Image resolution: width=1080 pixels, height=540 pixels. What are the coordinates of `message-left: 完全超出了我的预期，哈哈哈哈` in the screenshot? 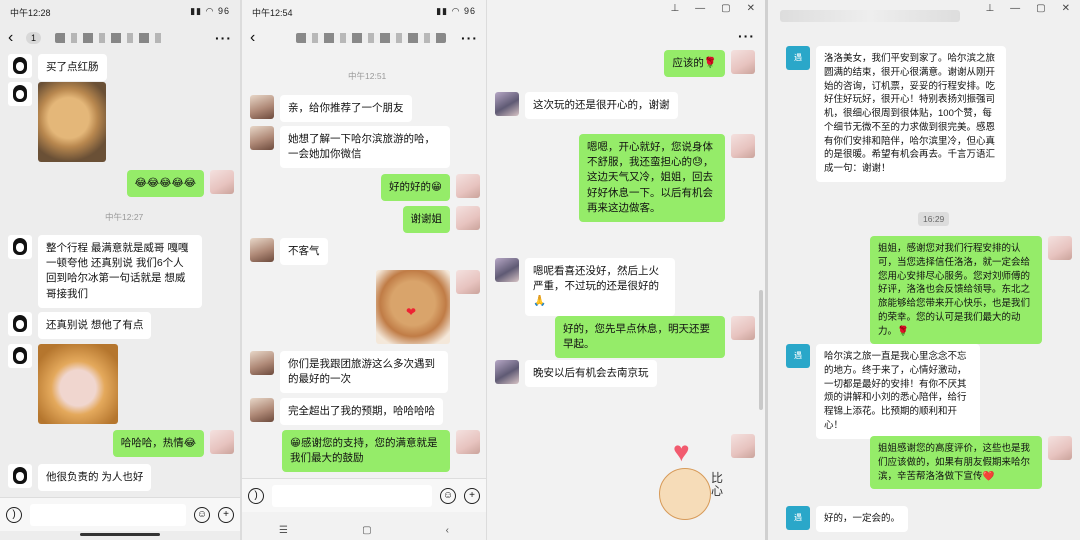 It's located at (349, 412).